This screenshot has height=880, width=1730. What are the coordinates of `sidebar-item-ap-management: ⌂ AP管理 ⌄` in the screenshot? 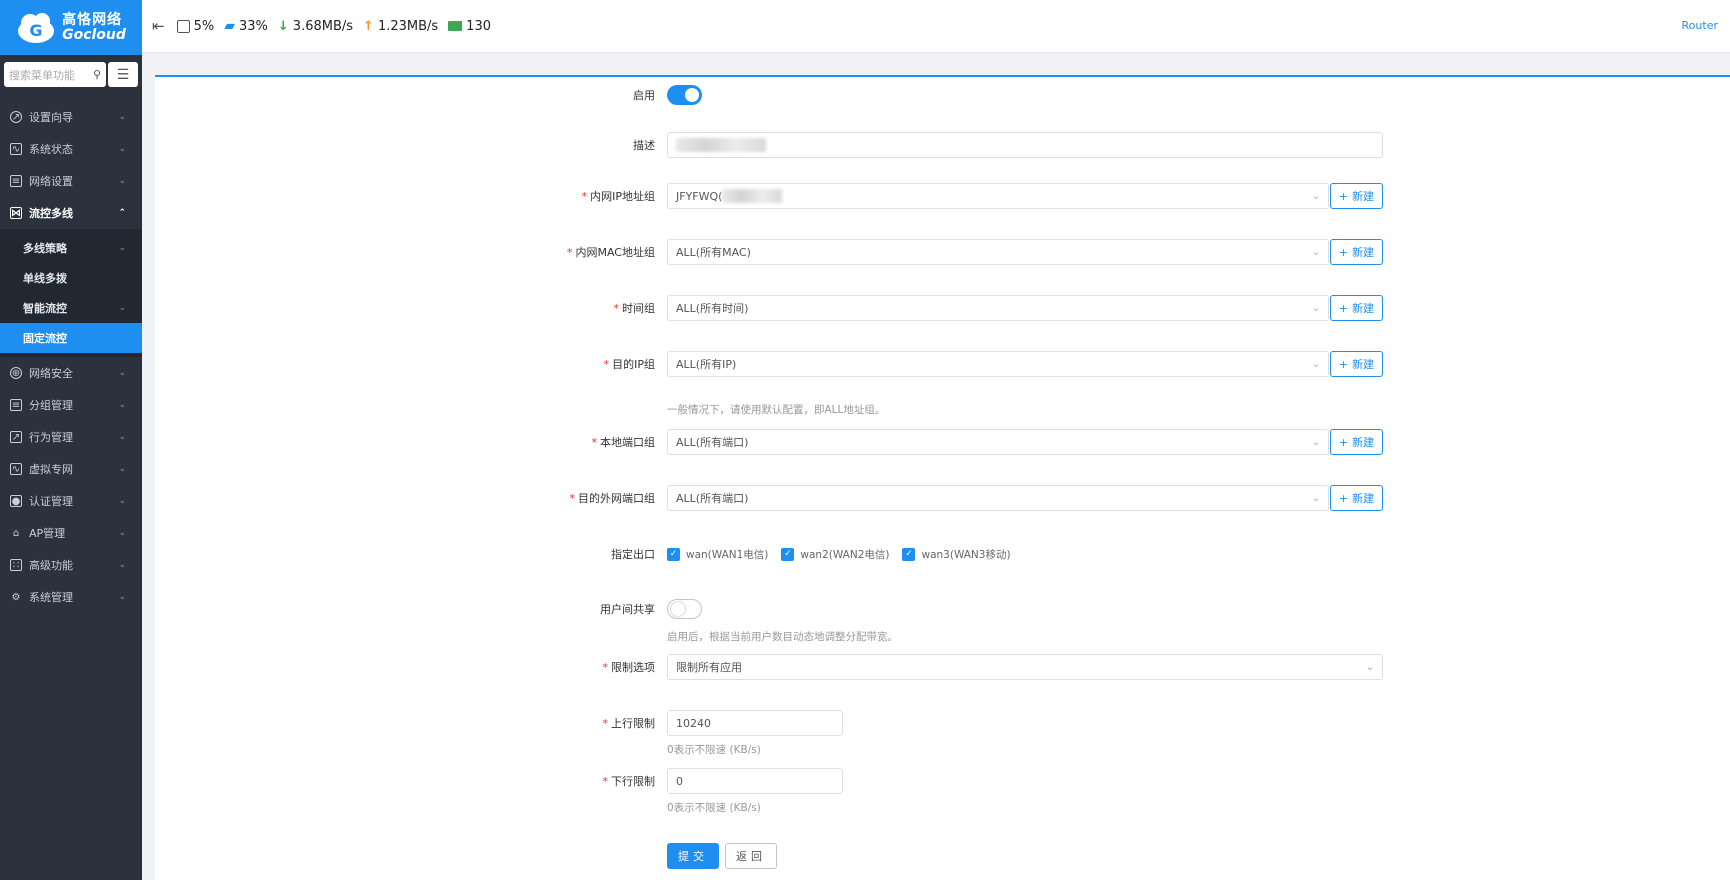 It's located at (71, 533).